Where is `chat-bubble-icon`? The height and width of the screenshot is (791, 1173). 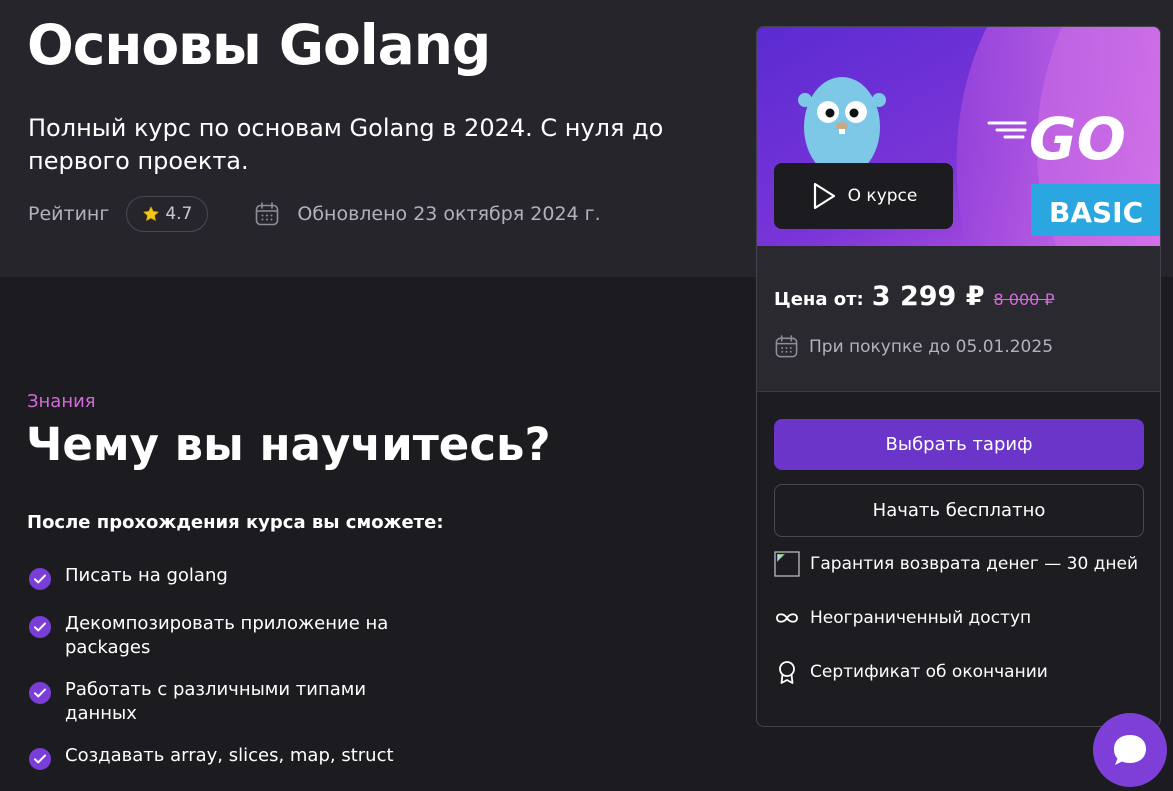
chat-bubble-icon is located at coordinates (1130, 750).